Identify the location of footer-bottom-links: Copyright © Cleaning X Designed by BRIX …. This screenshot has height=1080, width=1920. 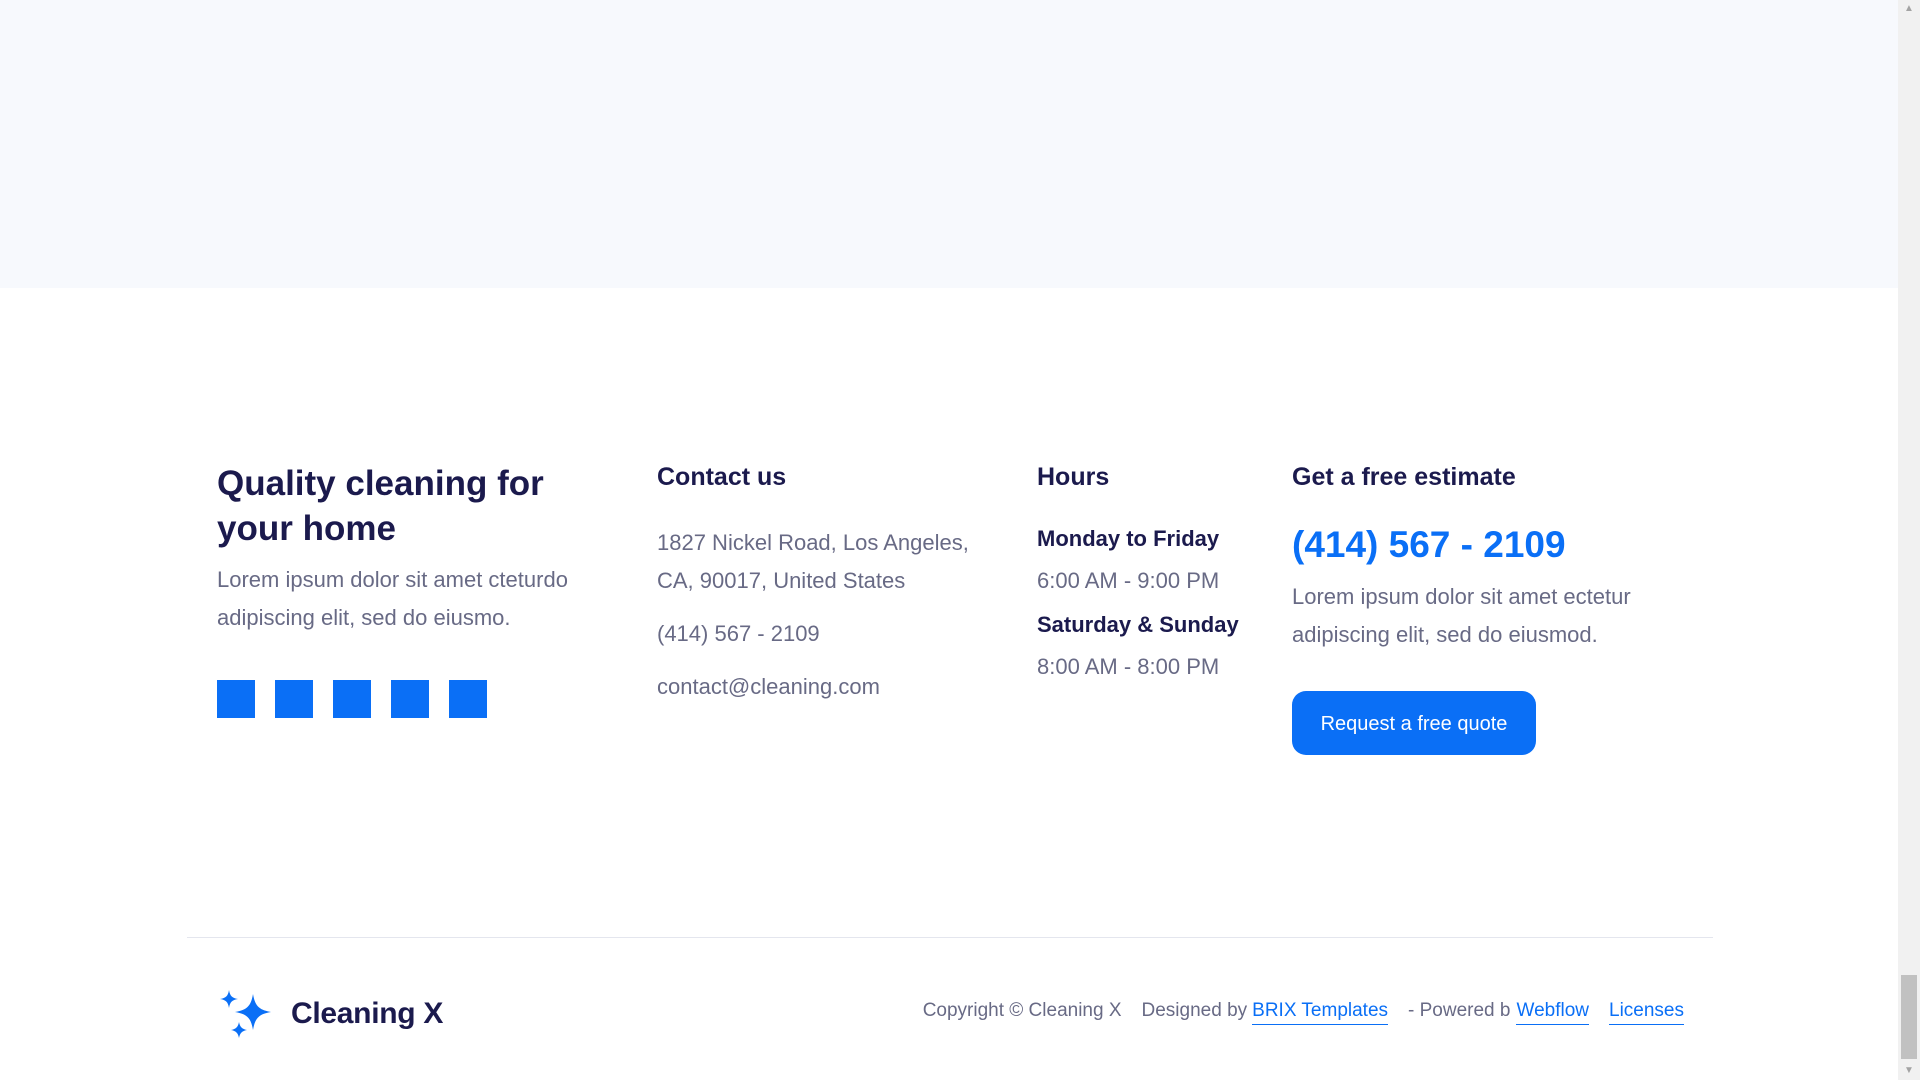
(1303, 1012).